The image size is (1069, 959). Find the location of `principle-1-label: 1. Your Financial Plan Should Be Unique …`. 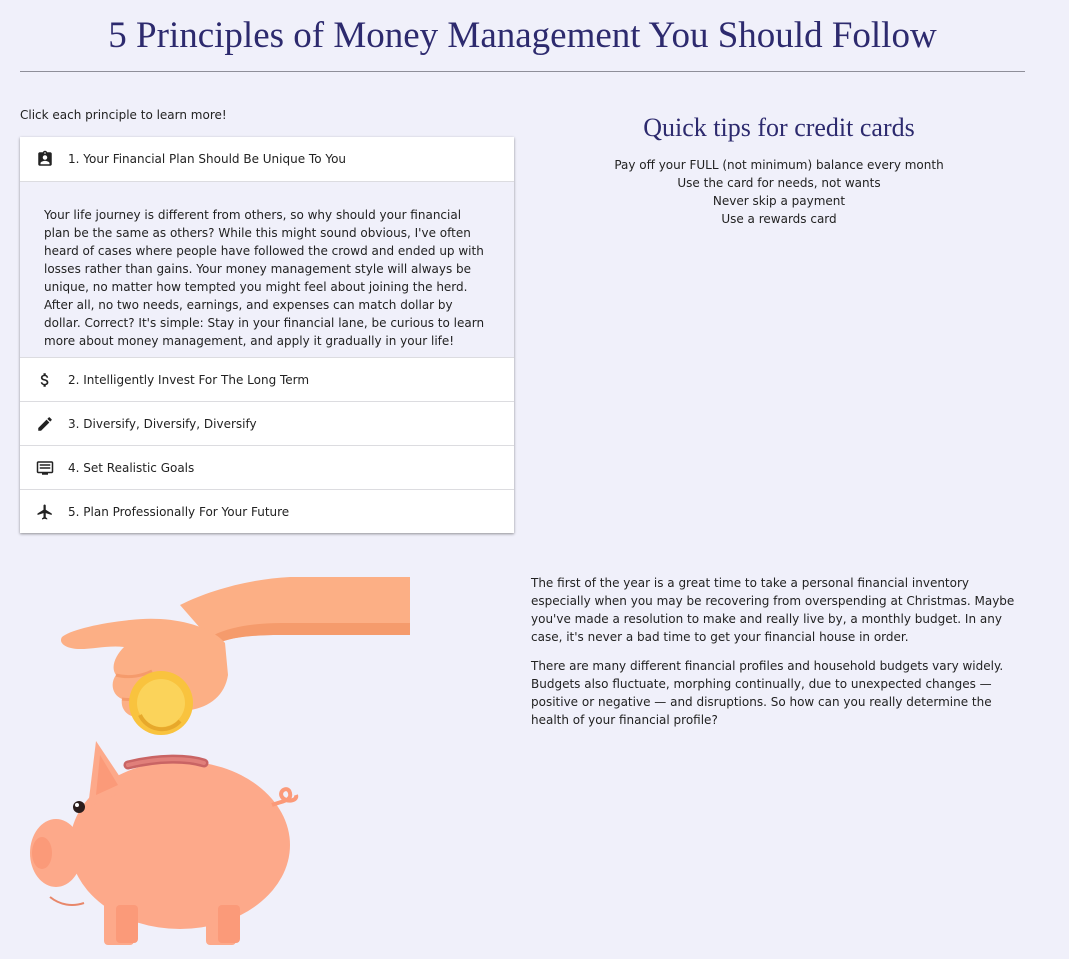

principle-1-label: 1. Your Financial Plan Should Be Unique … is located at coordinates (207, 159).